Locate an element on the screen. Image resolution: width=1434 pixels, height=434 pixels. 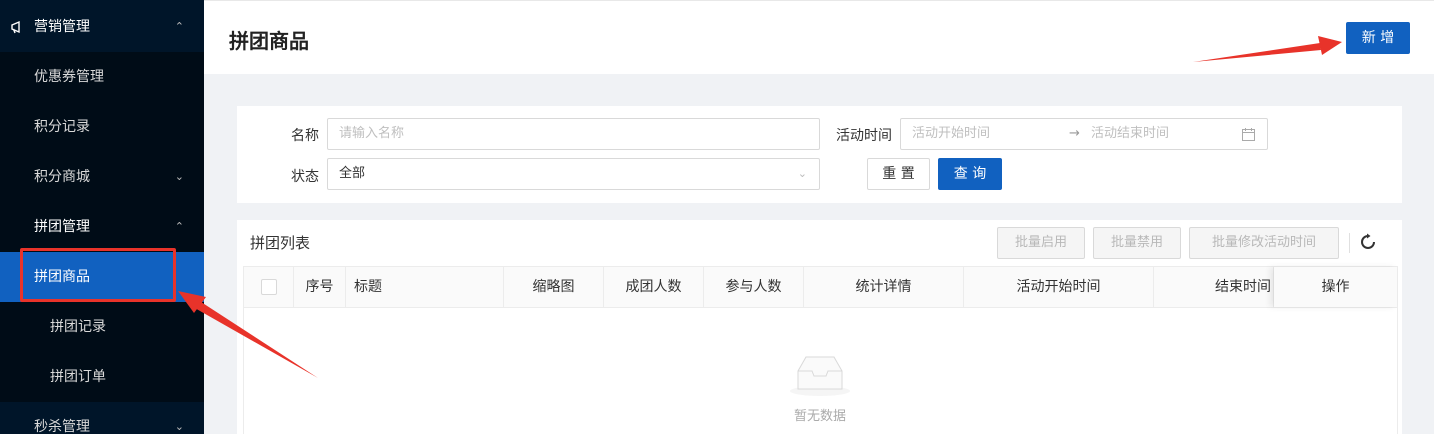
arrowhead-right is located at coordinates (1330, 45).